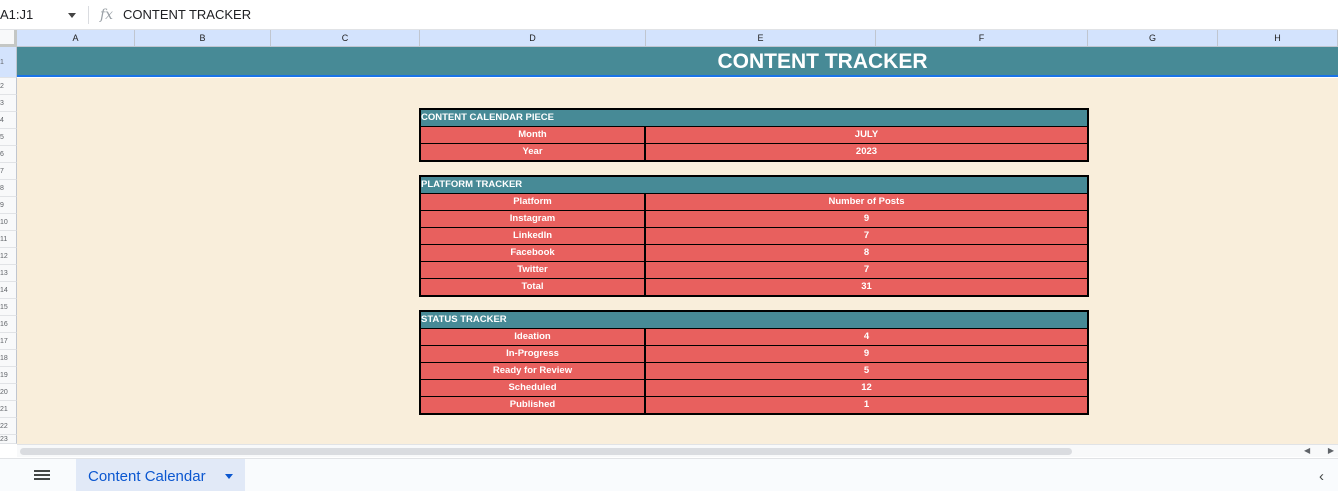 The width and height of the screenshot is (1338, 491). Describe the element at coordinates (107, 15) in the screenshot. I see `function-icon: fx` at that location.